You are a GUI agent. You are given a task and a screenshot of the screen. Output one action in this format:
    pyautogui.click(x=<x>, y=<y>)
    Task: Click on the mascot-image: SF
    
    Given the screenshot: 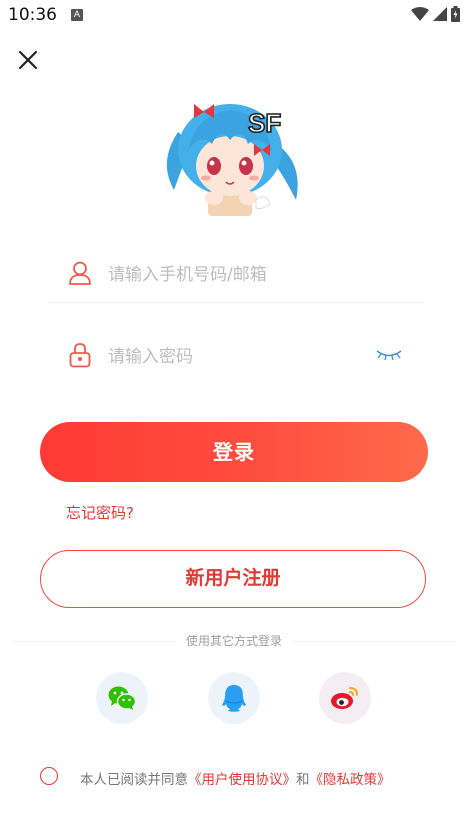 What is the action you would take?
    pyautogui.click(x=231, y=157)
    